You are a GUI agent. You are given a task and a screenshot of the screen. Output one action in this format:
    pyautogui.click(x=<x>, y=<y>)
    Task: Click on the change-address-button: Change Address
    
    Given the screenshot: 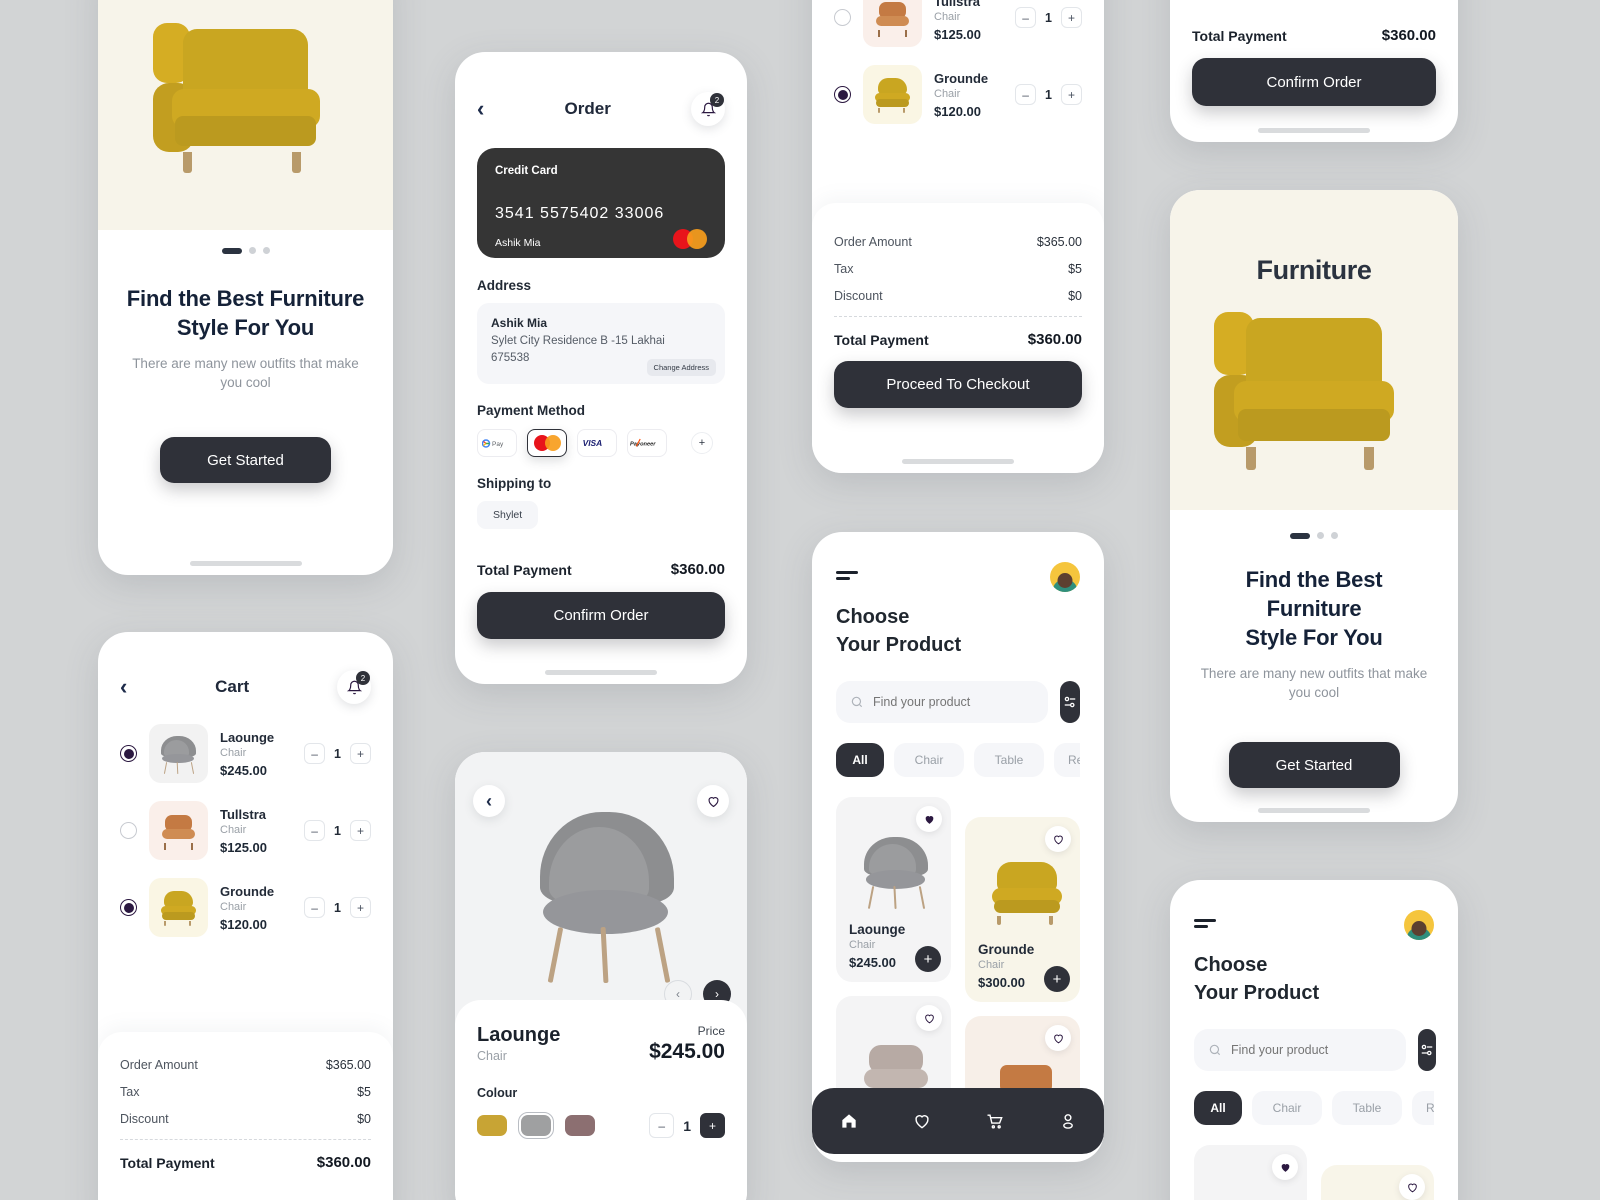 What is the action you would take?
    pyautogui.click(x=681, y=368)
    